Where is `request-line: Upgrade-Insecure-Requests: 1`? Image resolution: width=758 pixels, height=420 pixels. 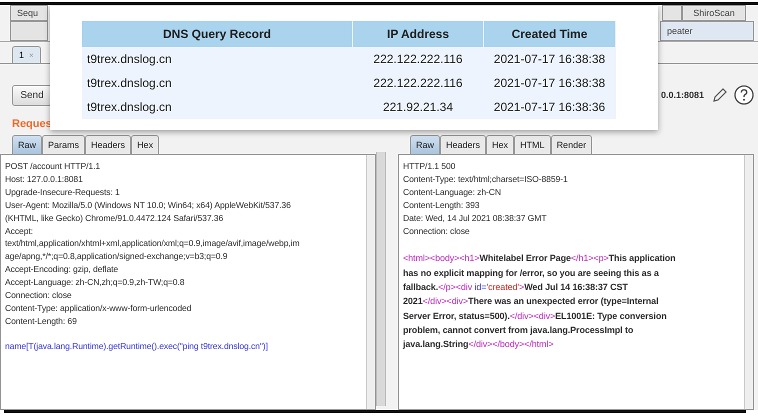 request-line: Upgrade-Insecure-Requests: 1 is located at coordinates (63, 192).